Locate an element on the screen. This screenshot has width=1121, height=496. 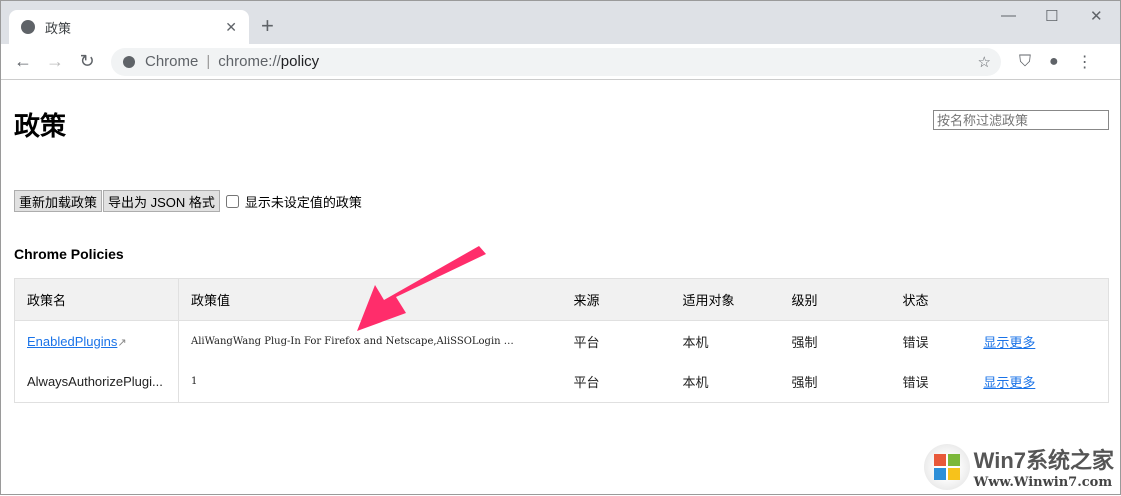
watermark-brand: Win7系统之家 is located at coordinates (1043, 460).